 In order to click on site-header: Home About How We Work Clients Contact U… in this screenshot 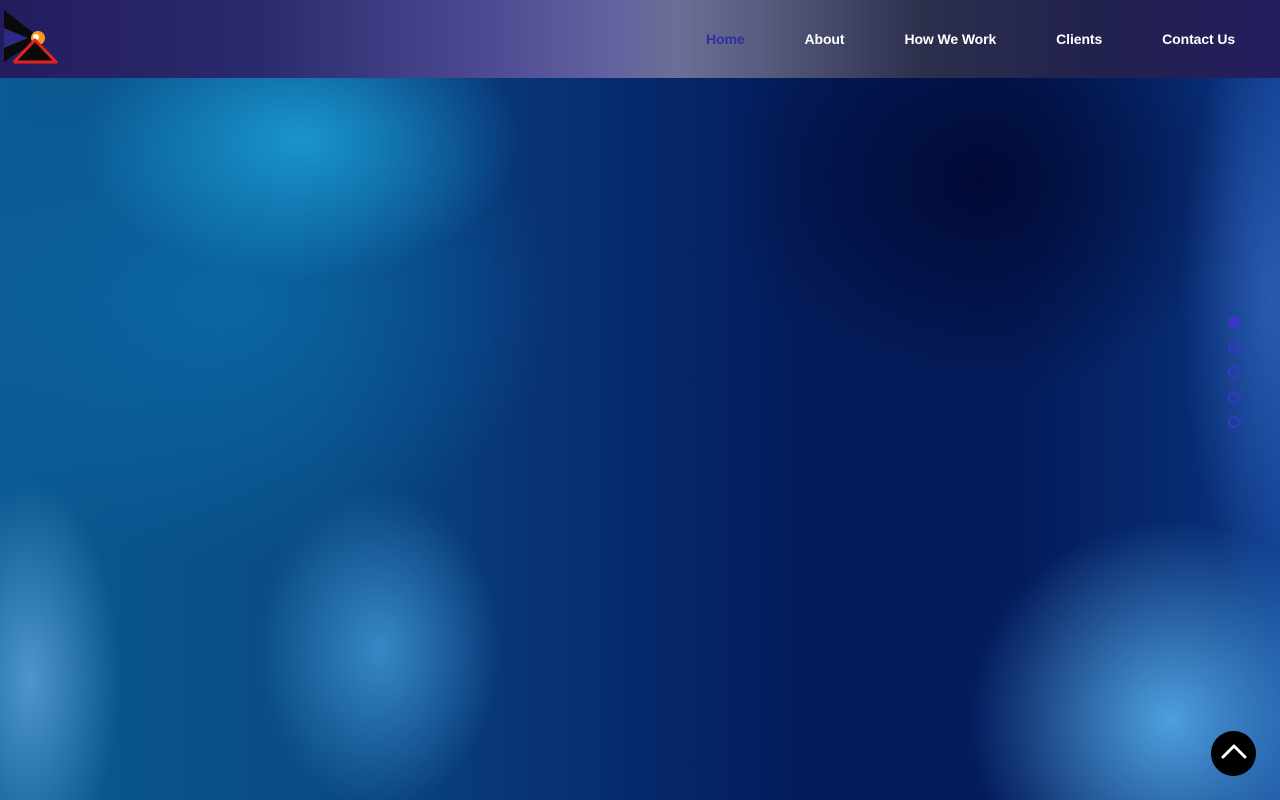, I will do `click(640, 39)`.